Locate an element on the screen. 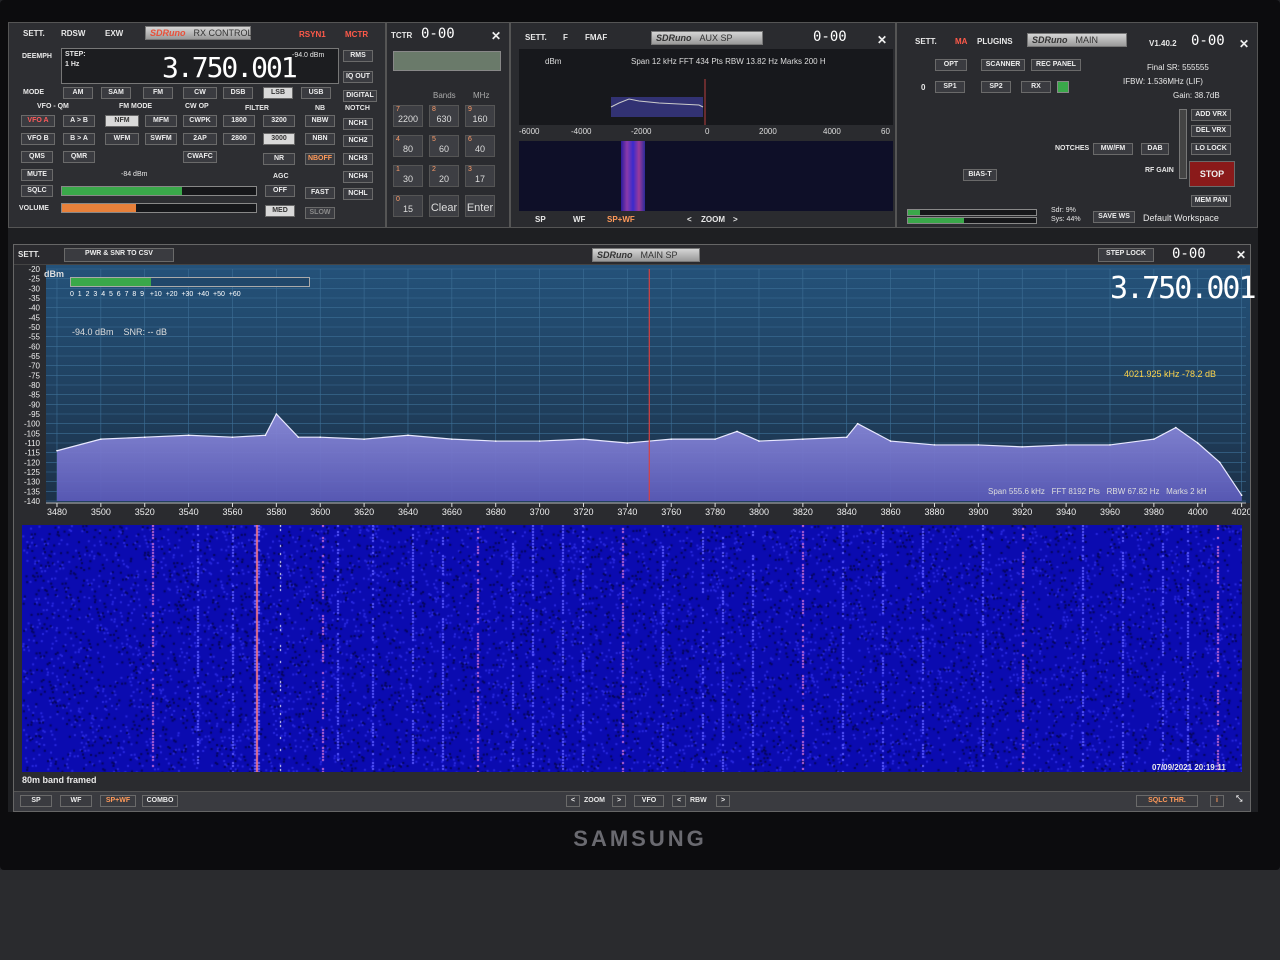 This screenshot has height=960, width=1280. deemph-label: DEEMPH is located at coordinates (37, 56).